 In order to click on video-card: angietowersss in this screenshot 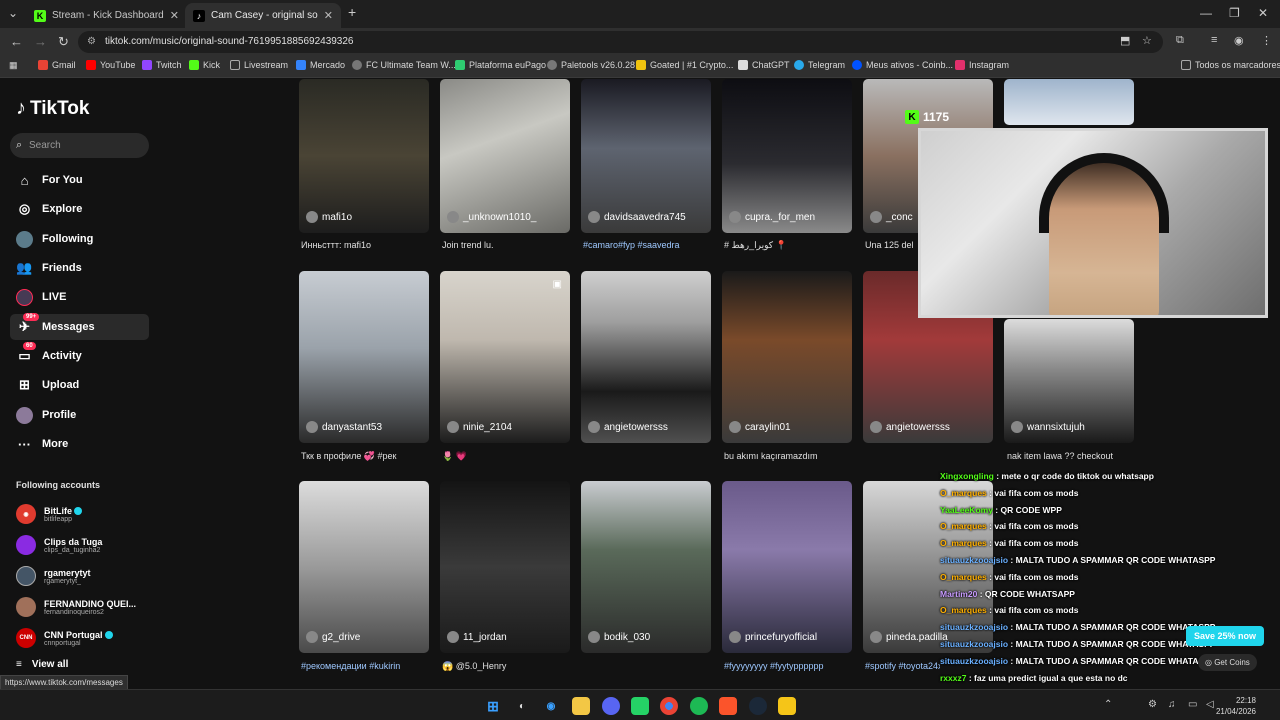, I will do `click(646, 357)`.